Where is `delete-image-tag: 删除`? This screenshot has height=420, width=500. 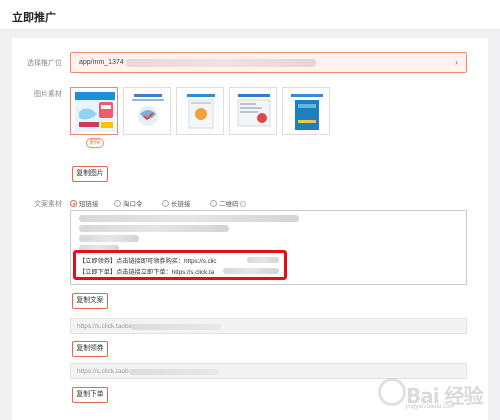
delete-image-tag: 删除 is located at coordinates (95, 143).